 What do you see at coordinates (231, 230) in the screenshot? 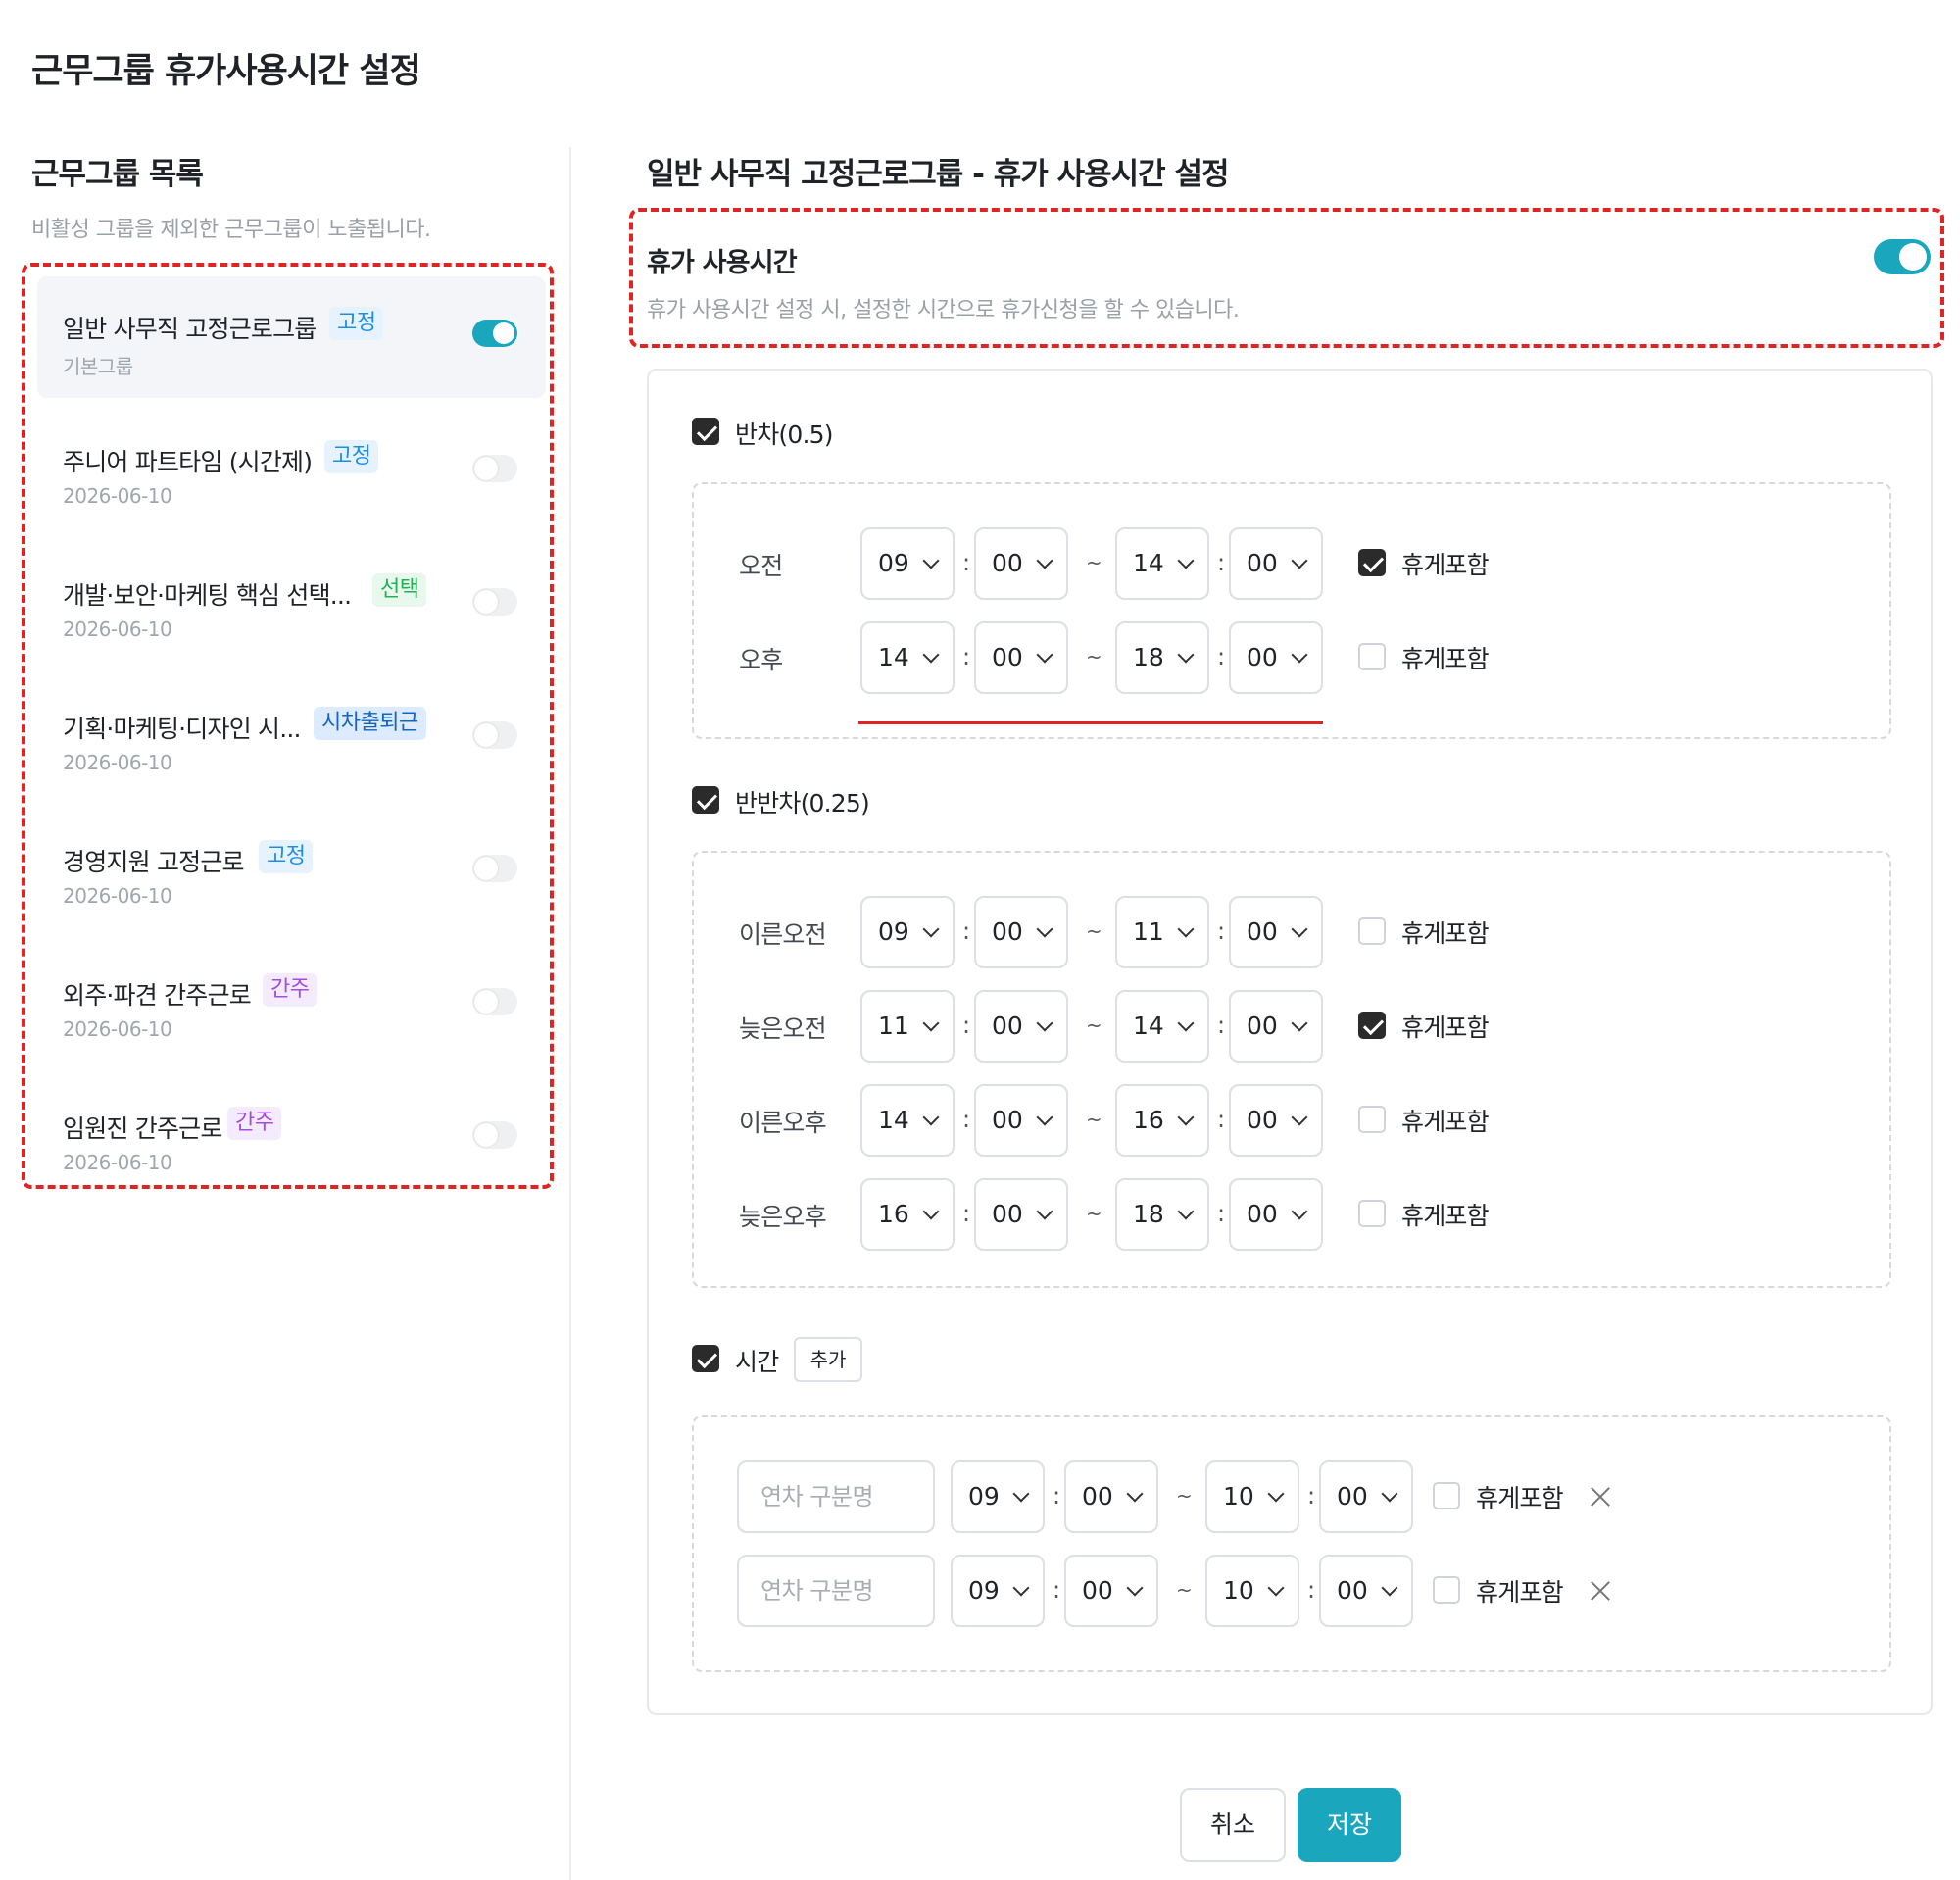
I see `group-list-description: 비활성 그룹을 제외한 근무그룹이 노출됩니다.` at bounding box center [231, 230].